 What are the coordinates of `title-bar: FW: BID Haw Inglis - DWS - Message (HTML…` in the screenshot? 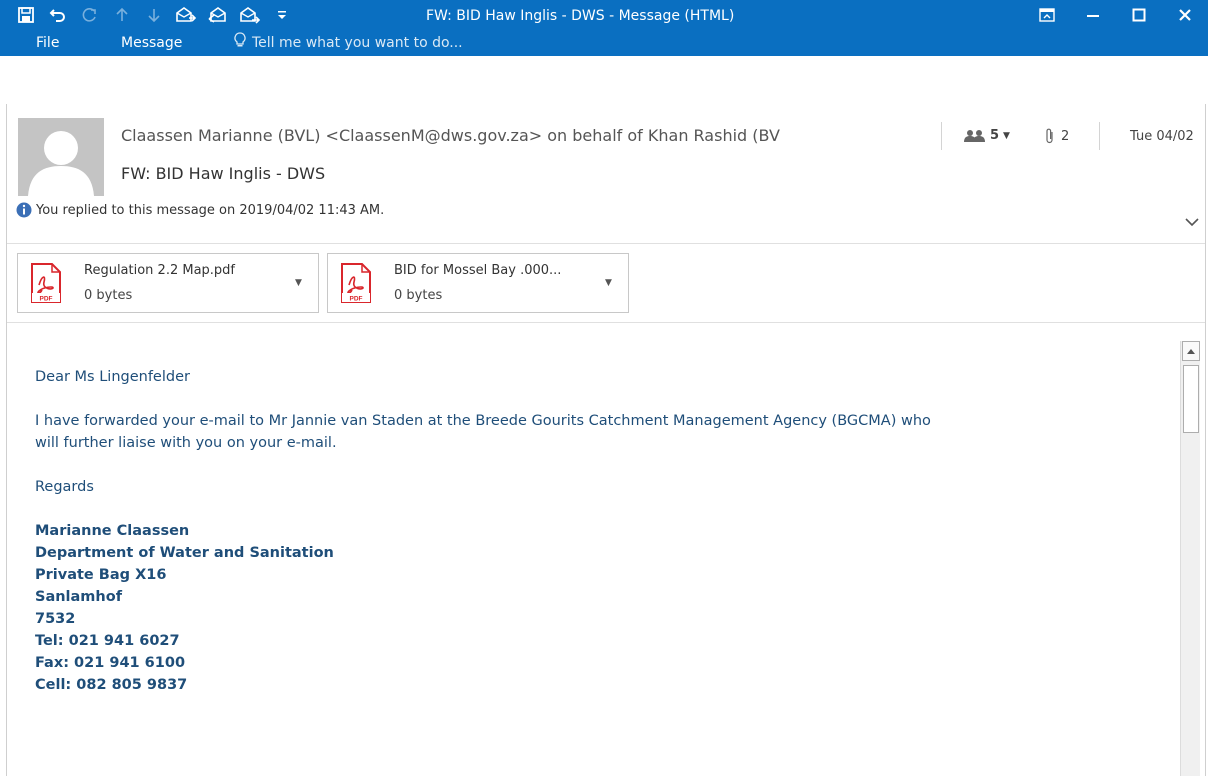 It's located at (604, 28).